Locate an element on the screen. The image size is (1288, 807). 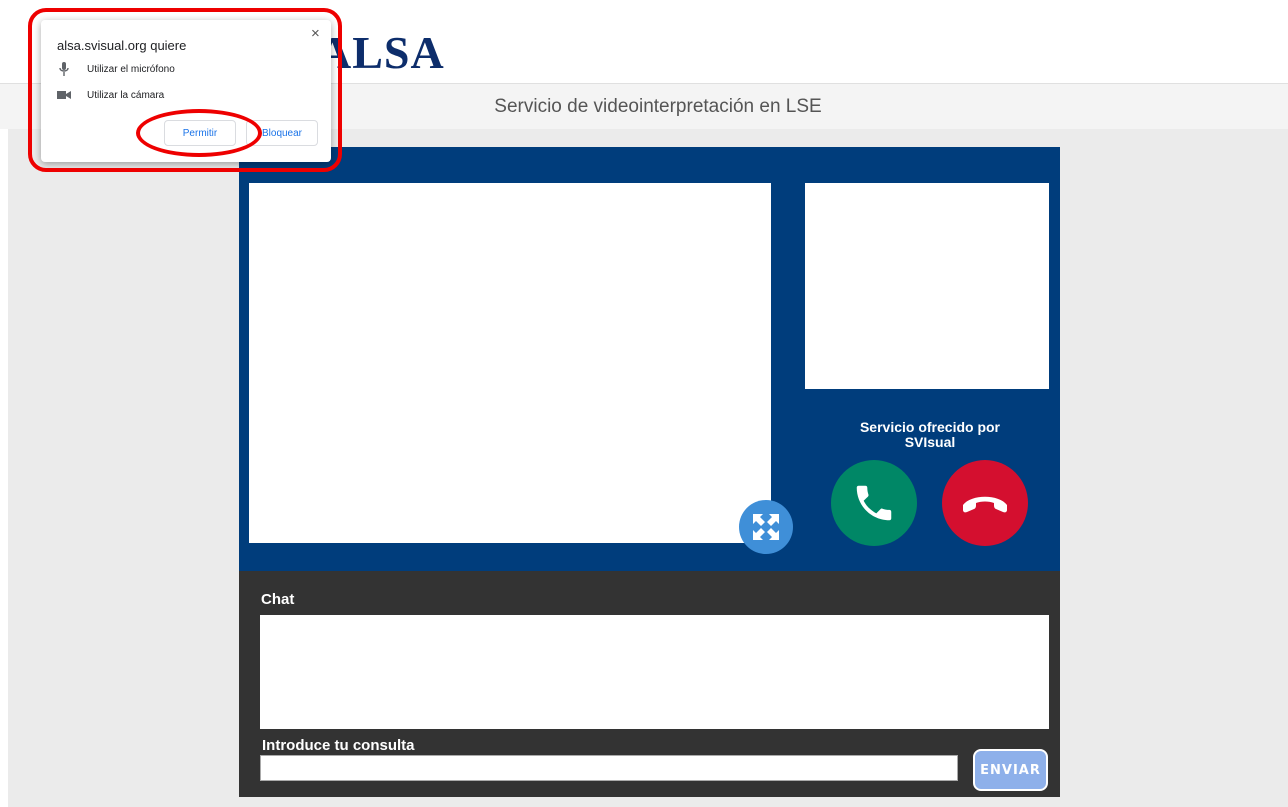
expand-icon is located at coordinates (766, 527).